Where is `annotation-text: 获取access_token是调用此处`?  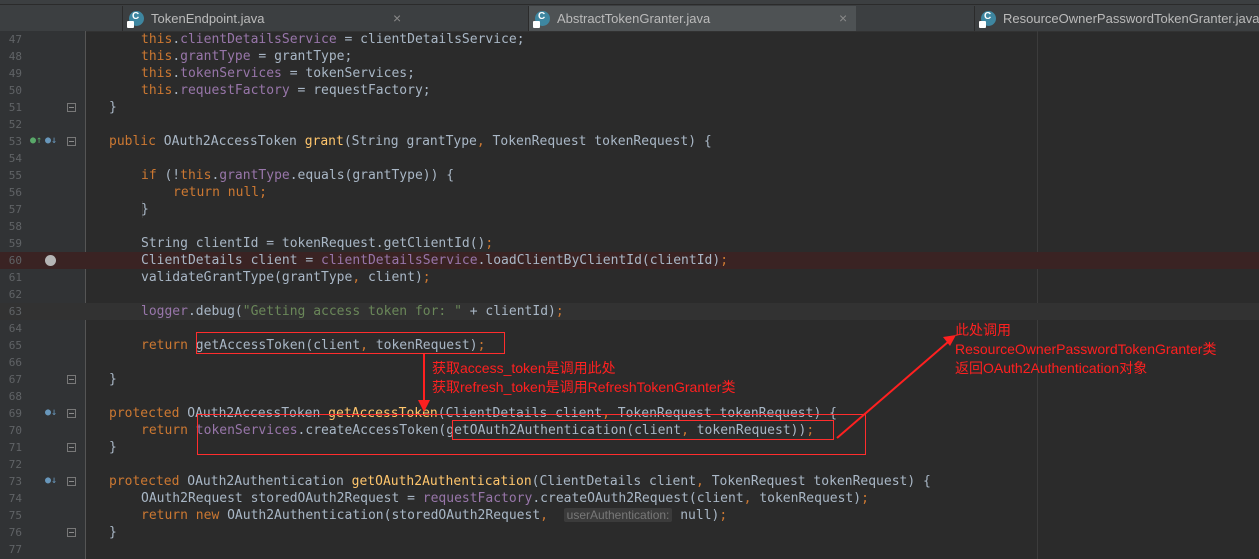
annotation-text: 获取access_token是调用此处 is located at coordinates (524, 368).